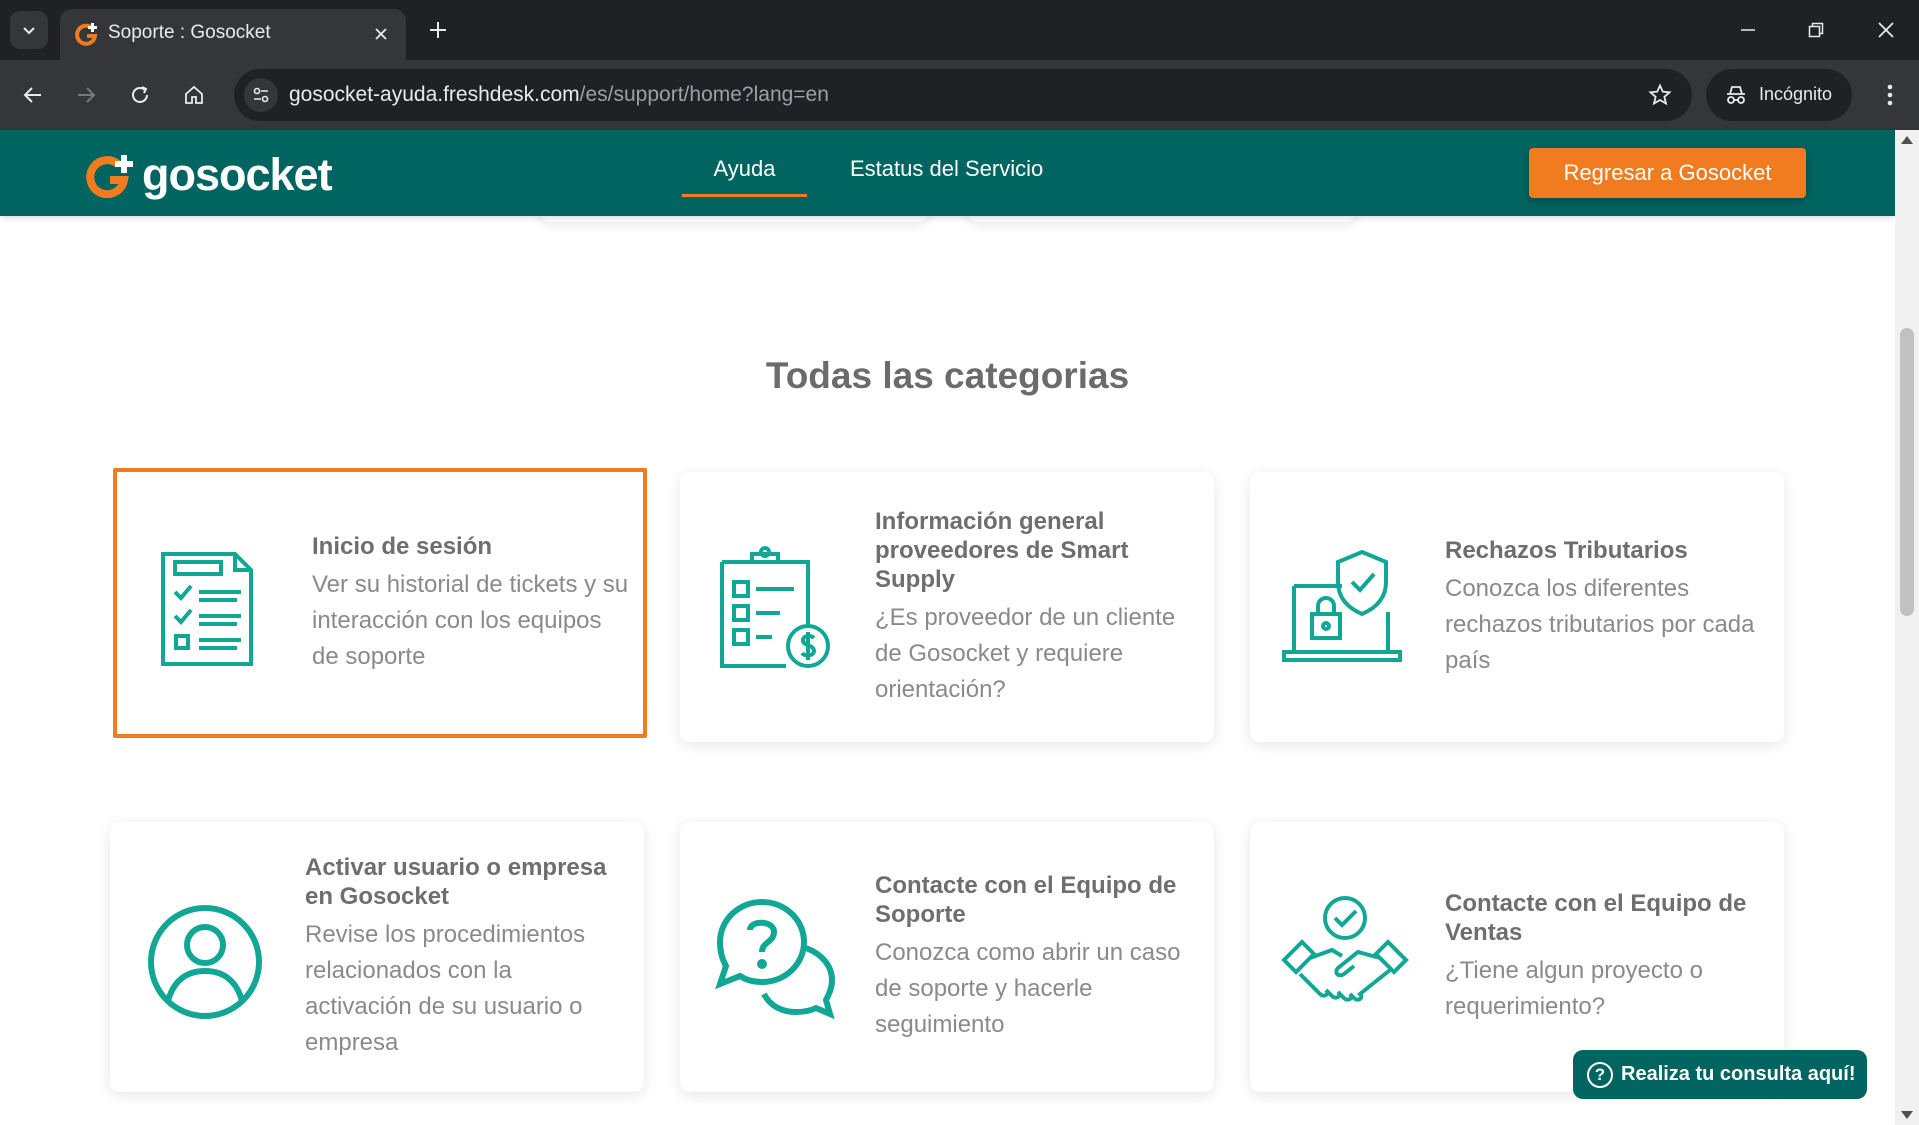 This screenshot has height=1125, width=1919. I want to click on scroll-up-arrow-icon, so click(1907, 140).